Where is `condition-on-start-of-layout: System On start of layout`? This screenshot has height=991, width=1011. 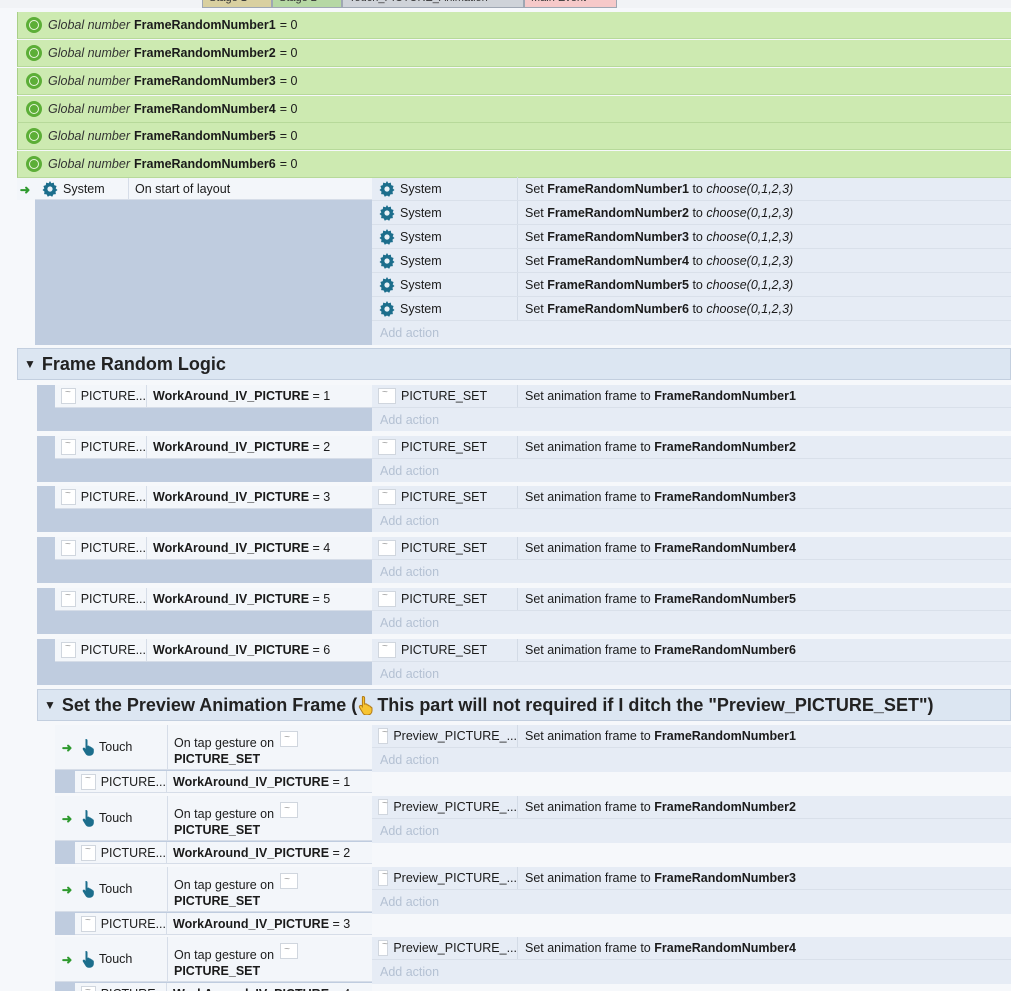
condition-on-start-of-layout: System On start of layout is located at coordinates (203, 189).